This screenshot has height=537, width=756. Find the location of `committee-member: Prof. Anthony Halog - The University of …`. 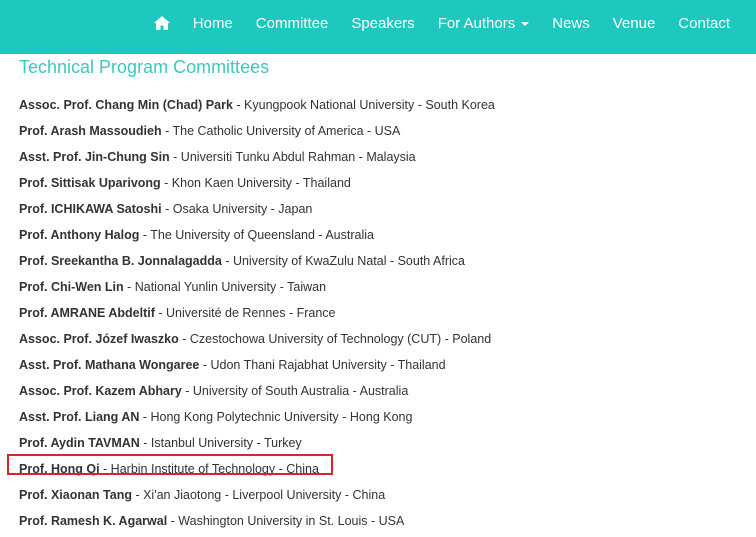

committee-member: Prof. Anthony Halog - The University of … is located at coordinates (257, 238).